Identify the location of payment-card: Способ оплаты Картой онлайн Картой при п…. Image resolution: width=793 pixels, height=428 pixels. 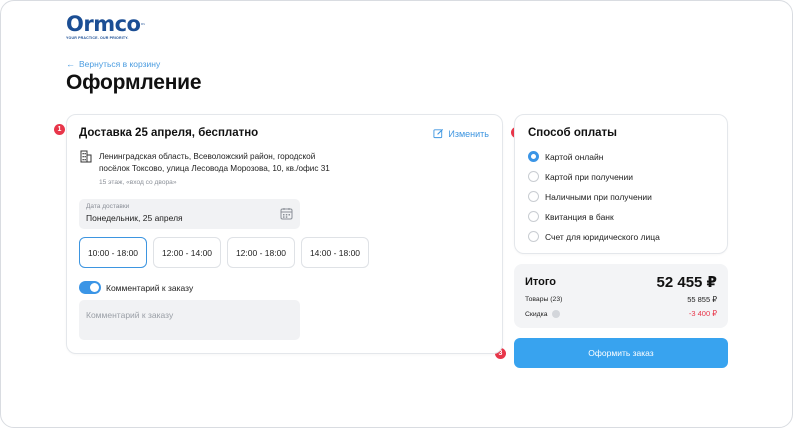
(621, 184).